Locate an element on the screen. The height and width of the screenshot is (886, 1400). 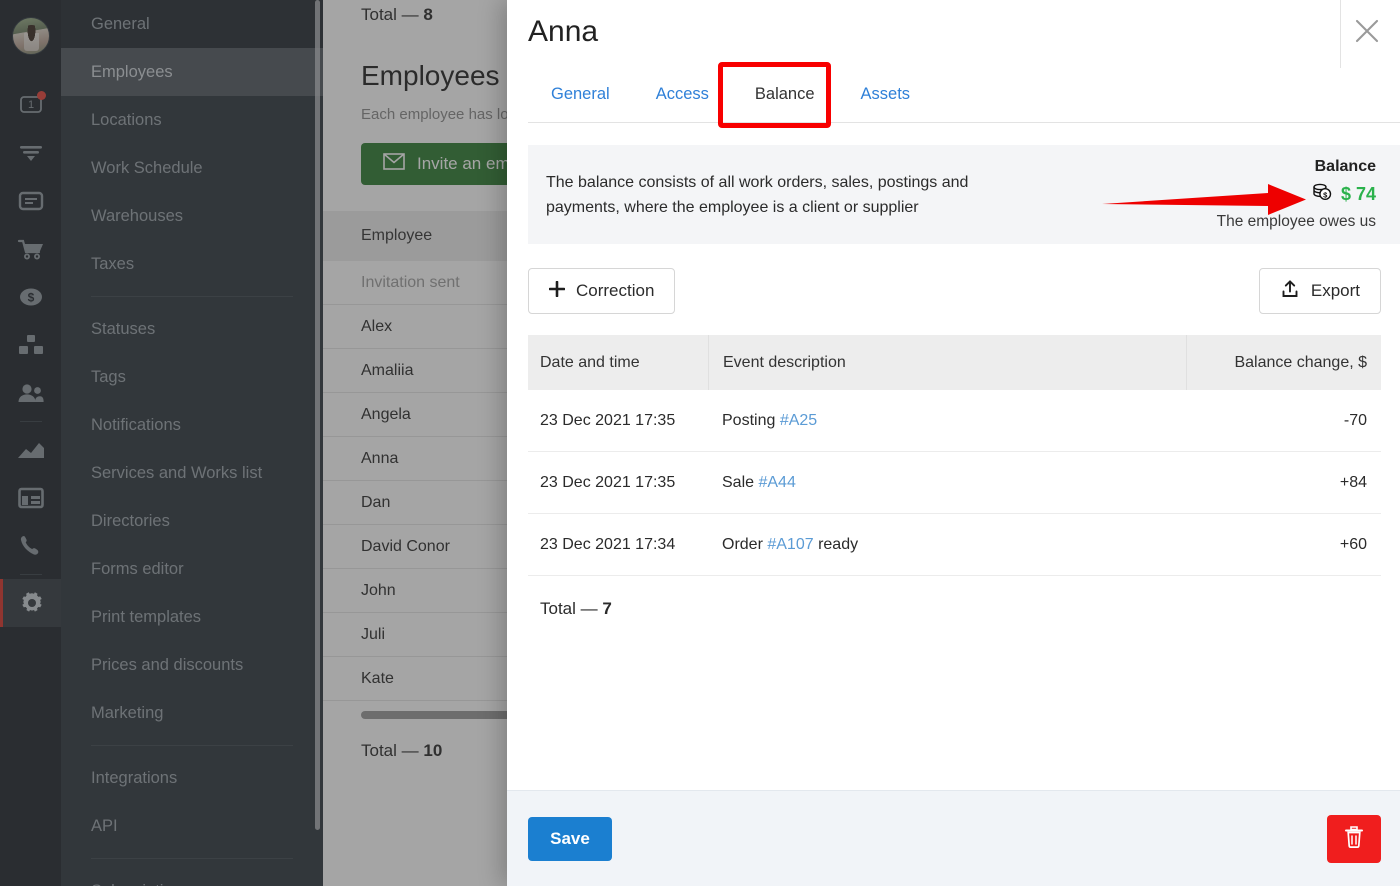
cell-amount: -70 is located at coordinates (1355, 420).